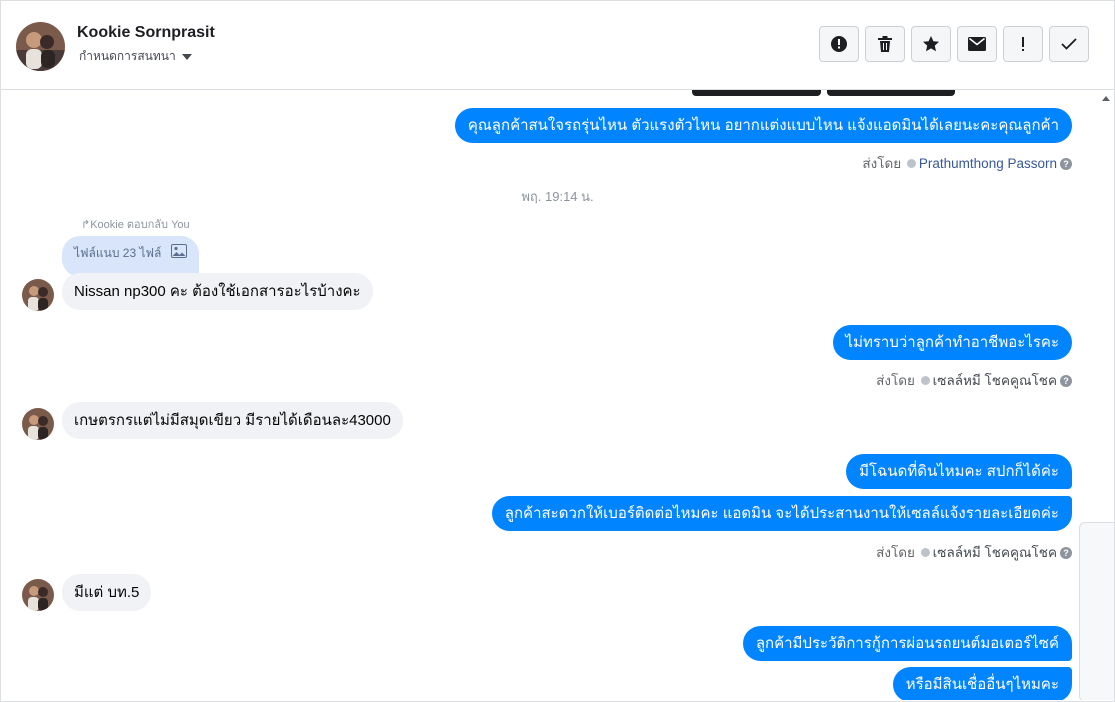 The width and height of the screenshot is (1115, 702). Describe the element at coordinates (86, 225) in the screenshot. I see `reply-arrow-icon: ↱` at that location.